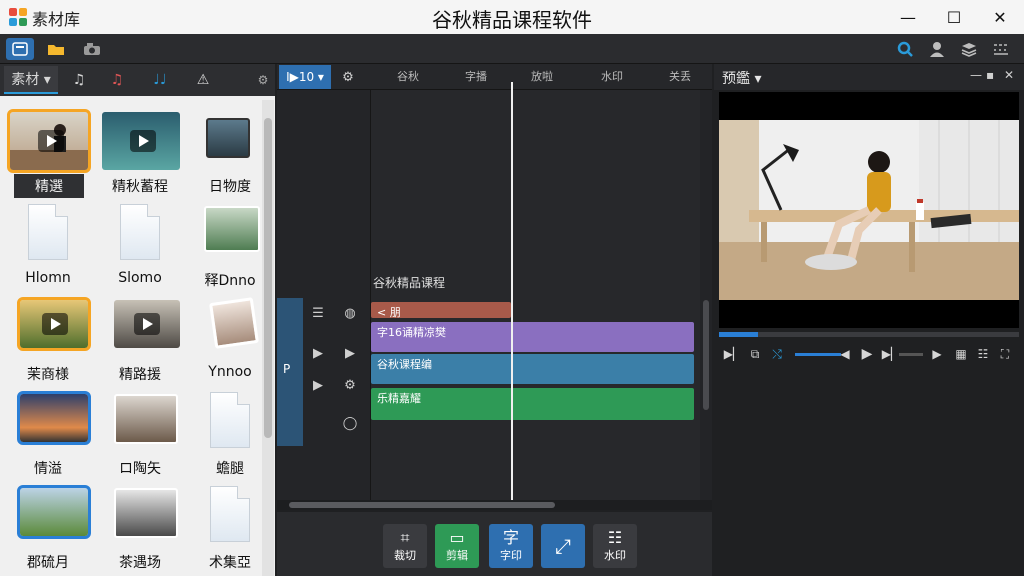 The width and height of the screenshot is (1024, 576). Describe the element at coordinates (512, 292) in the screenshot. I see `playhead` at that location.